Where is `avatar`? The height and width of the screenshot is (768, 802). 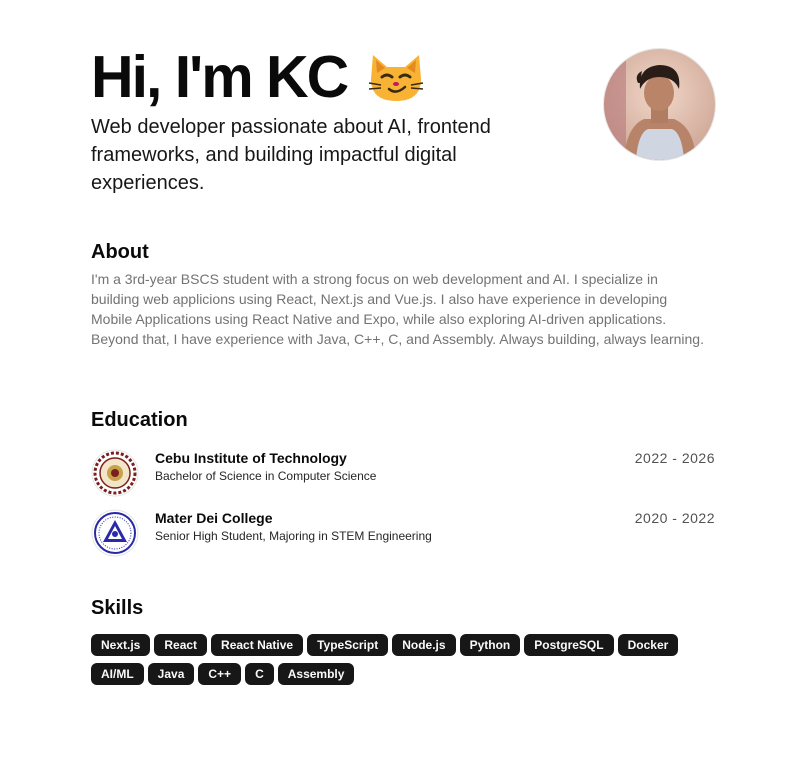
avatar is located at coordinates (659, 104).